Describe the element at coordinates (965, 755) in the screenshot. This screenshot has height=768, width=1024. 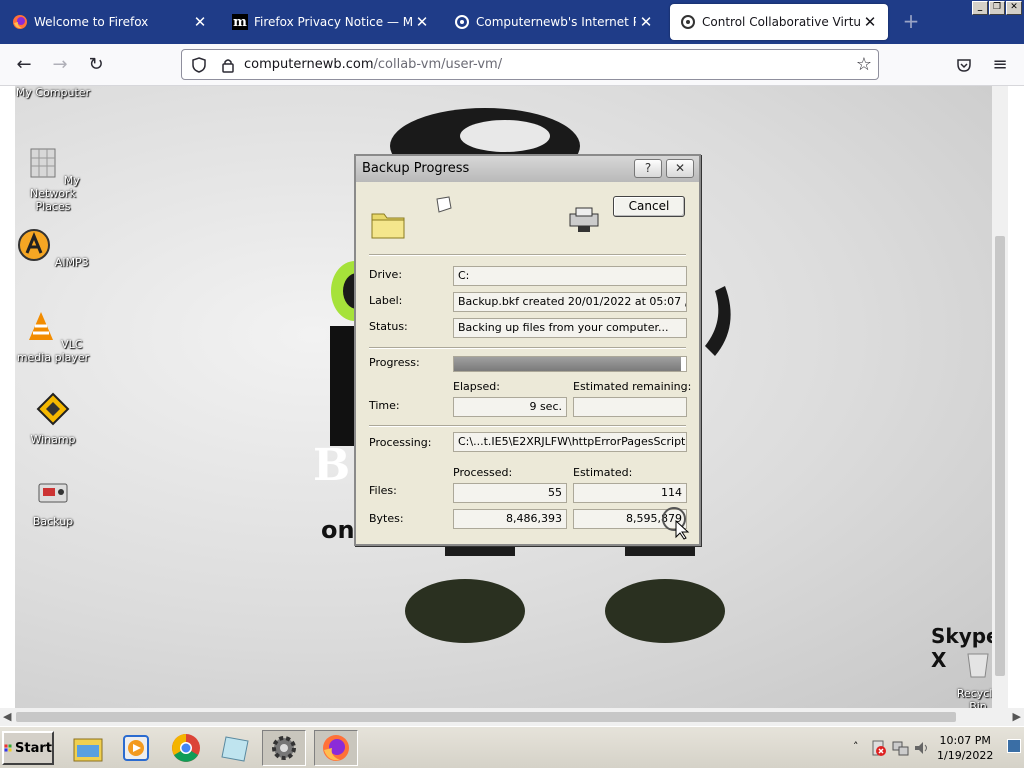
I see `clock-date: 1/19/2022` at that location.